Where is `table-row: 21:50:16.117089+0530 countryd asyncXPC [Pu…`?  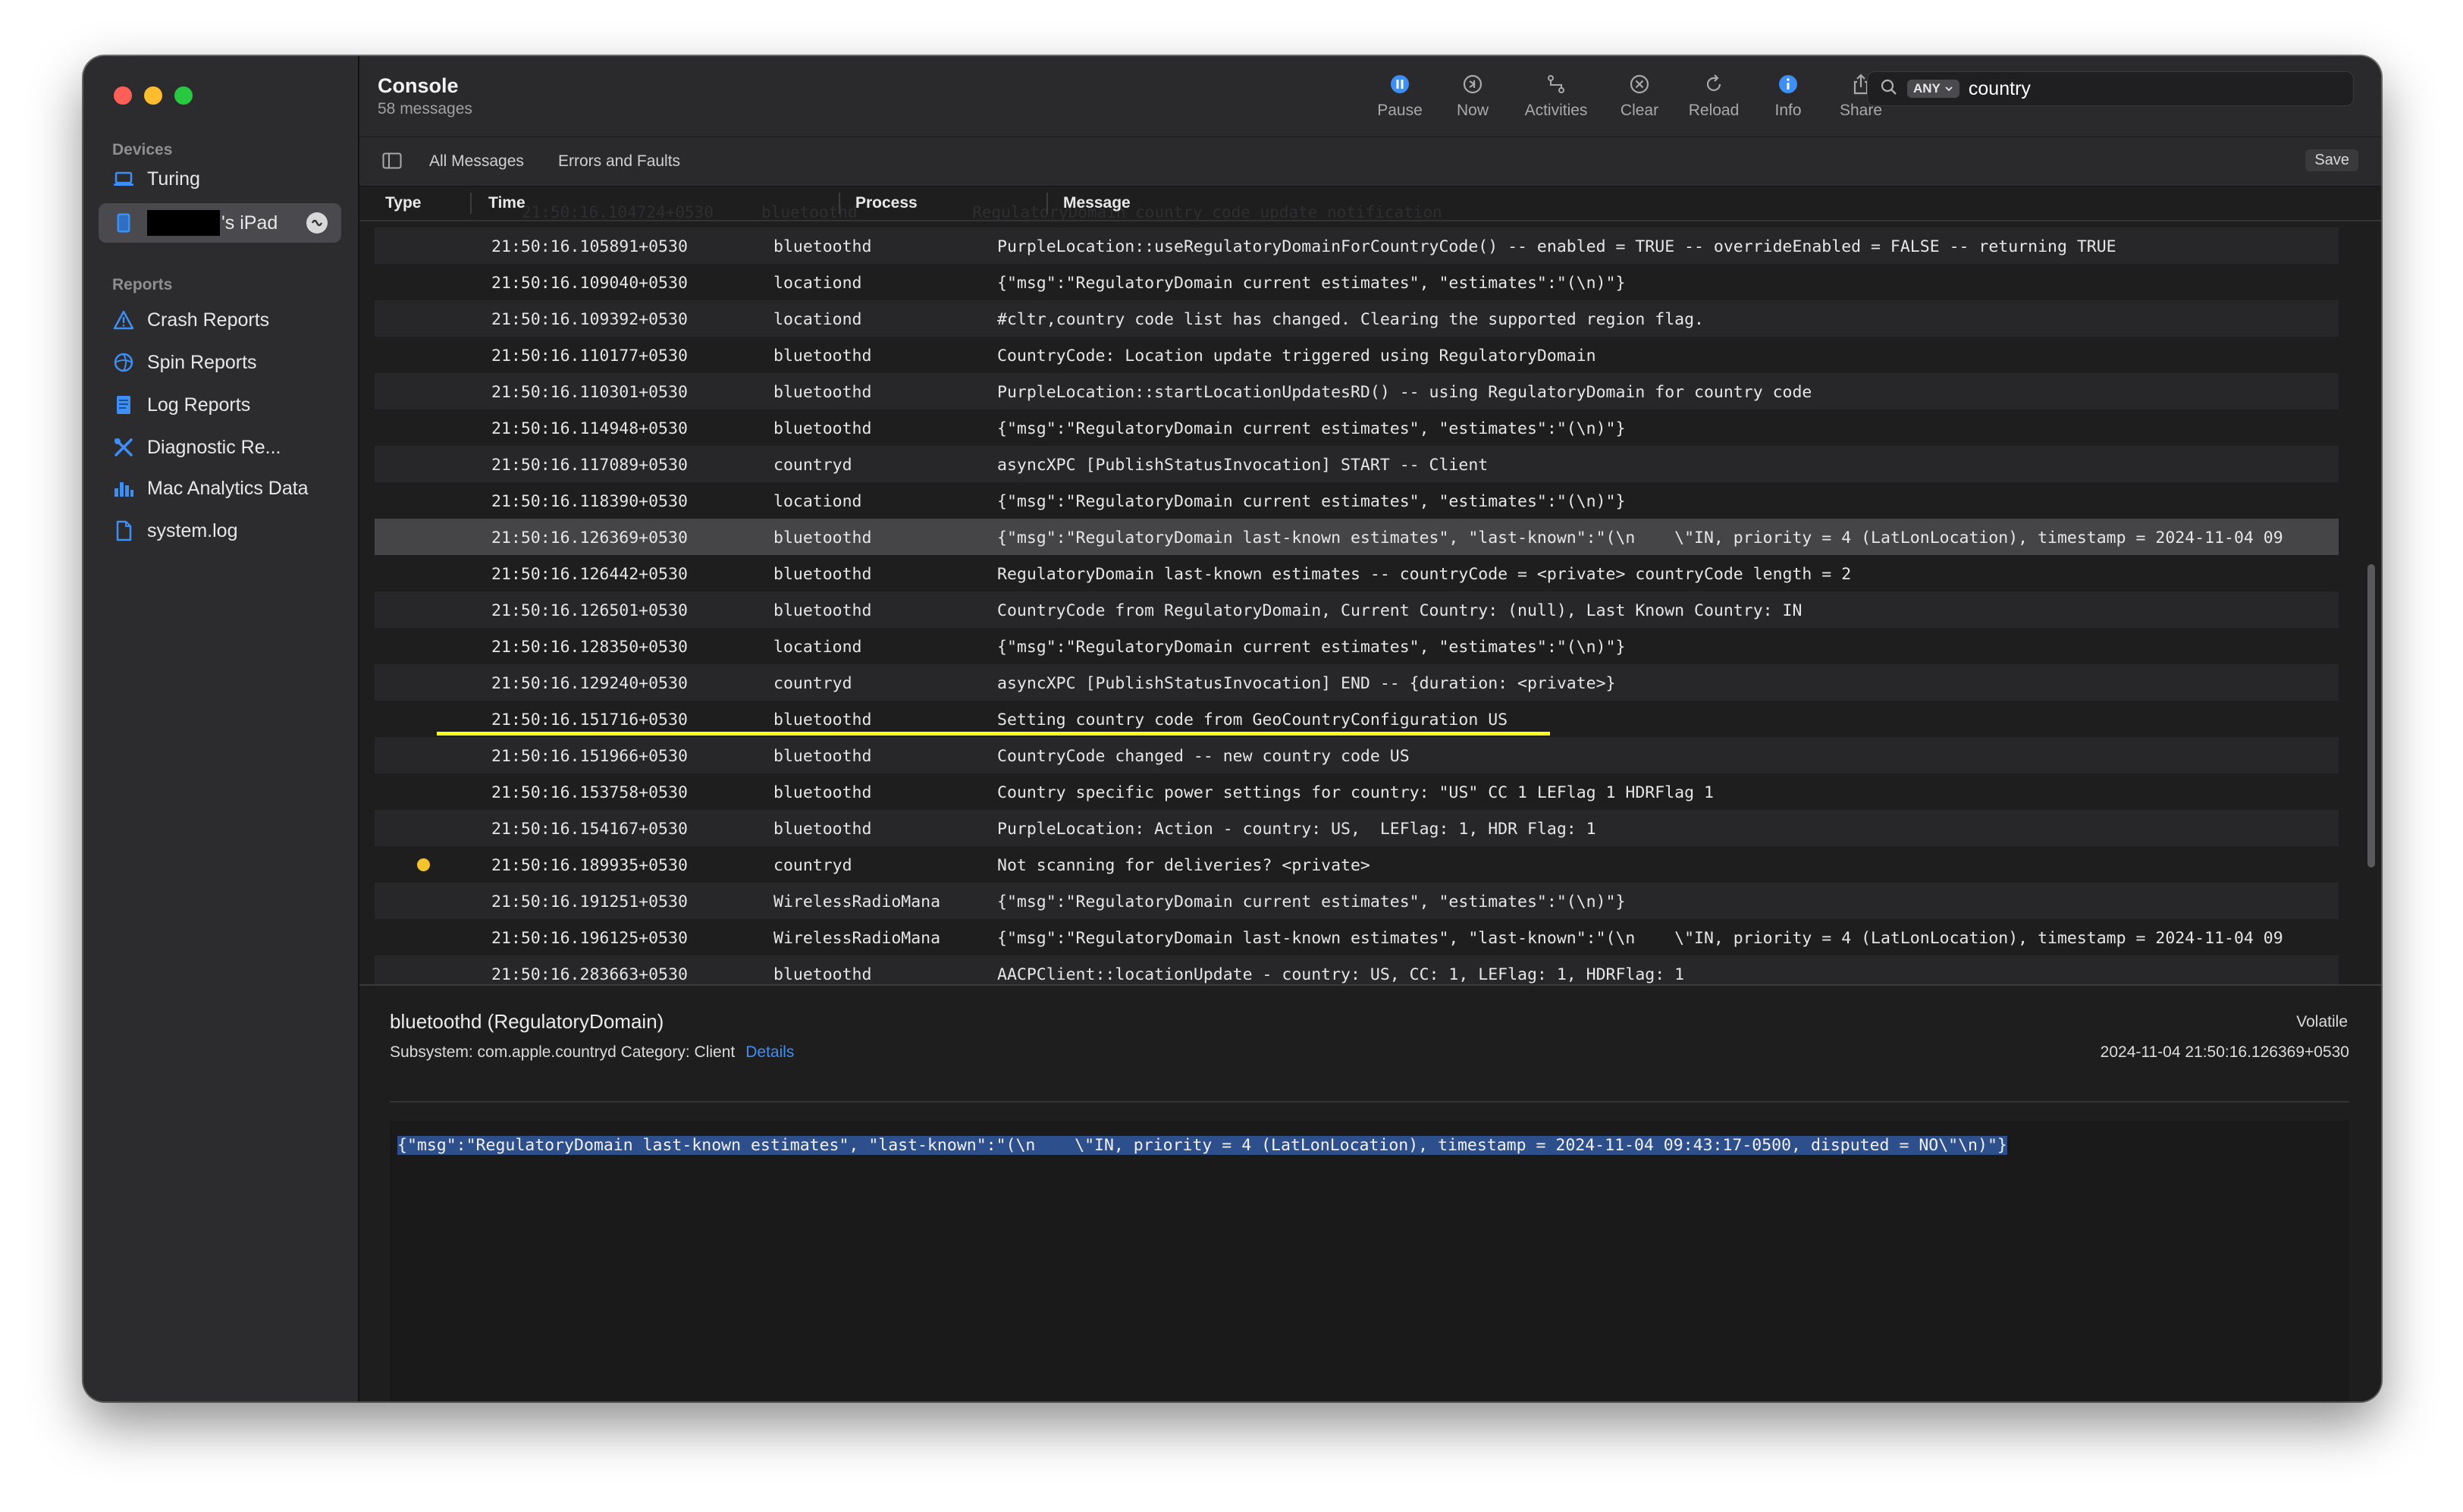
table-row: 21:50:16.117089+0530 countryd asyncXPC [Pu… is located at coordinates (1357, 464).